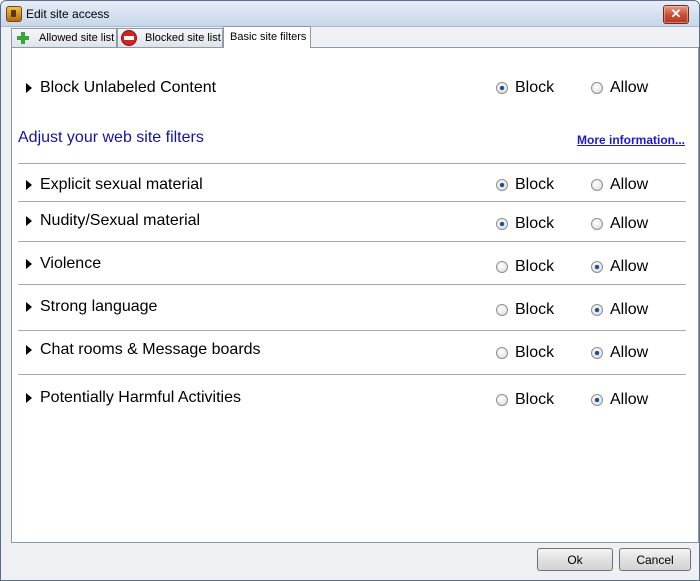 This screenshot has height=581, width=700. I want to click on filters-section-heading: Adjust your web site filters, so click(111, 137).